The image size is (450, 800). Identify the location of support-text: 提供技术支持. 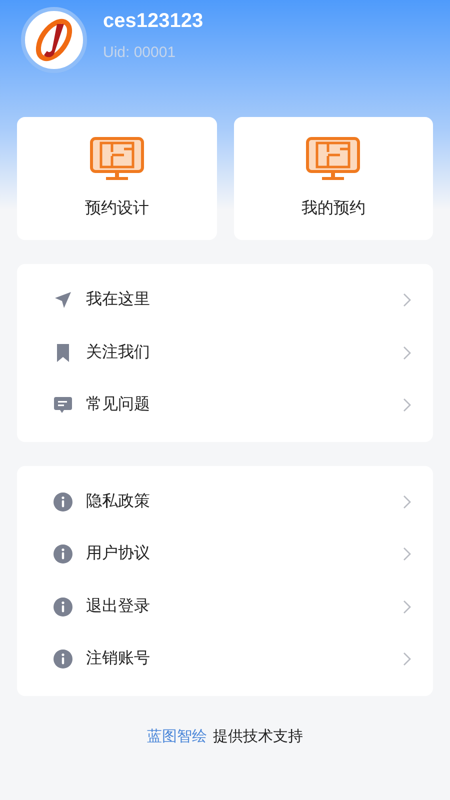
(258, 736).